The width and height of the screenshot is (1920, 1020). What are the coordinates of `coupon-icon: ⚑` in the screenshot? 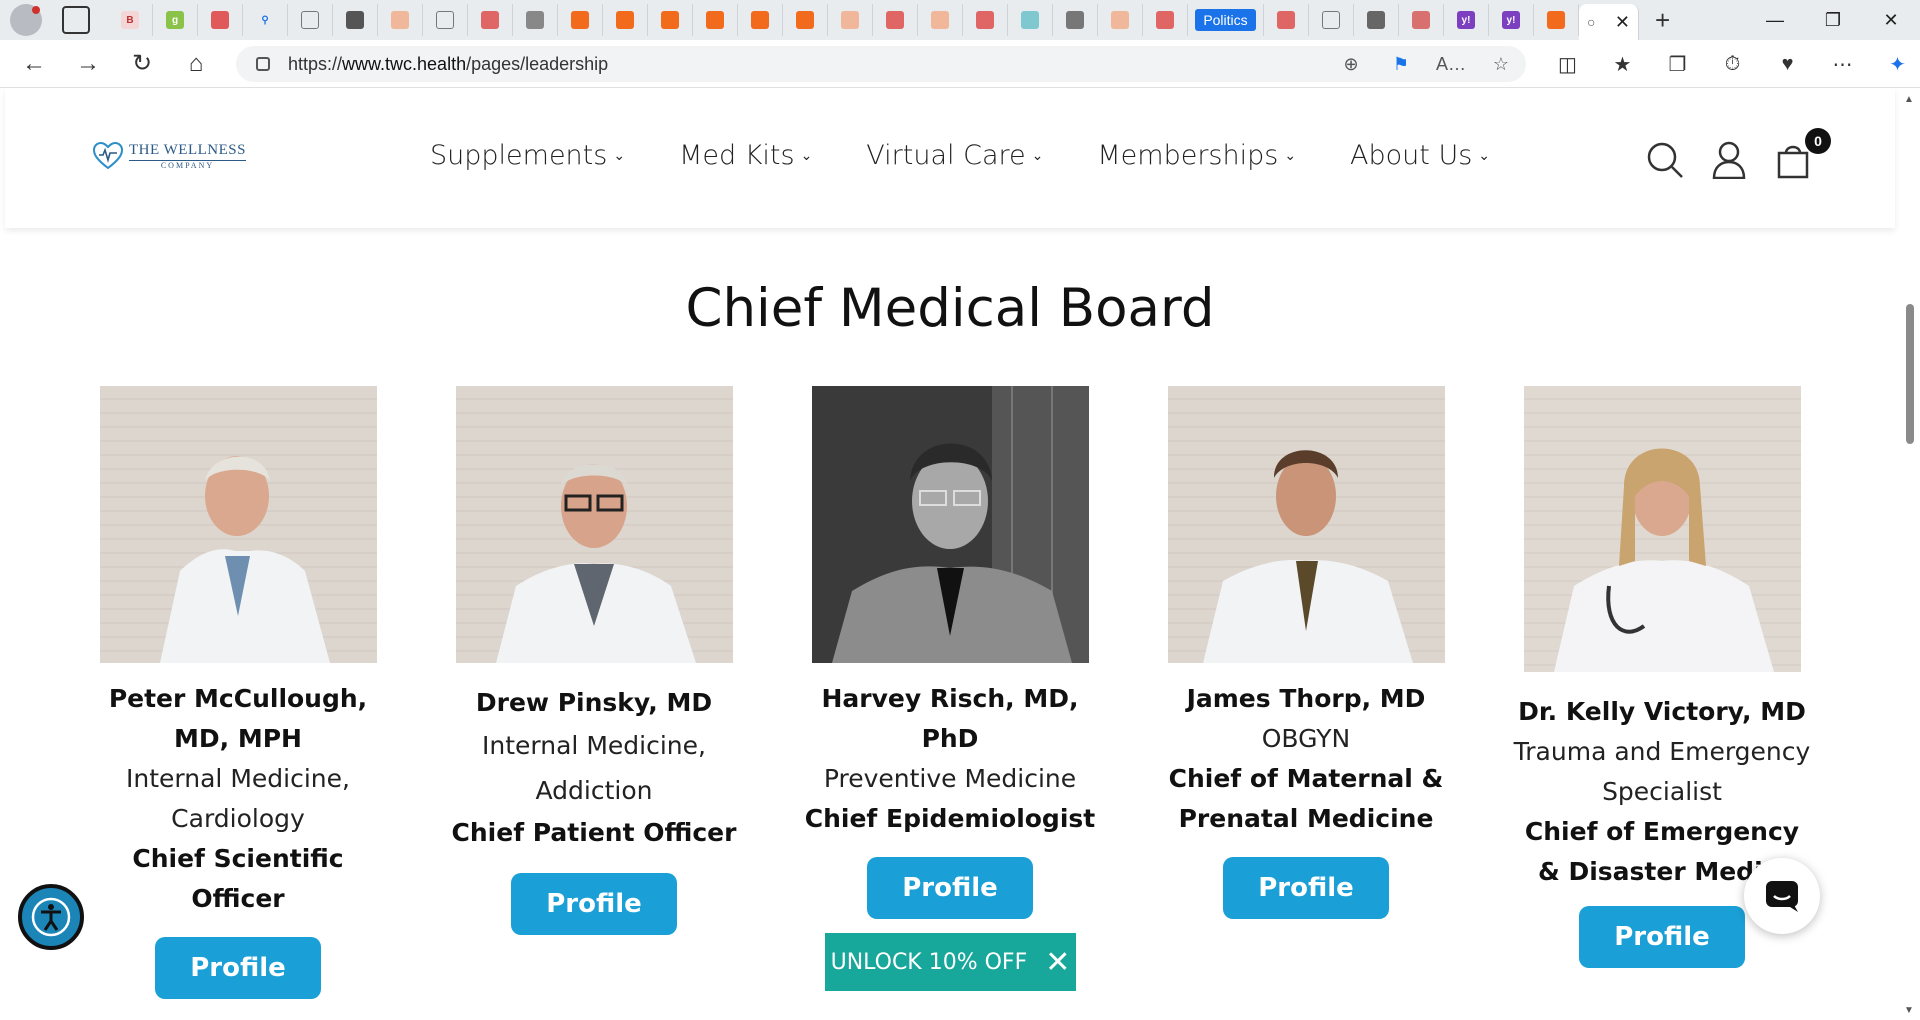 It's located at (1401, 64).